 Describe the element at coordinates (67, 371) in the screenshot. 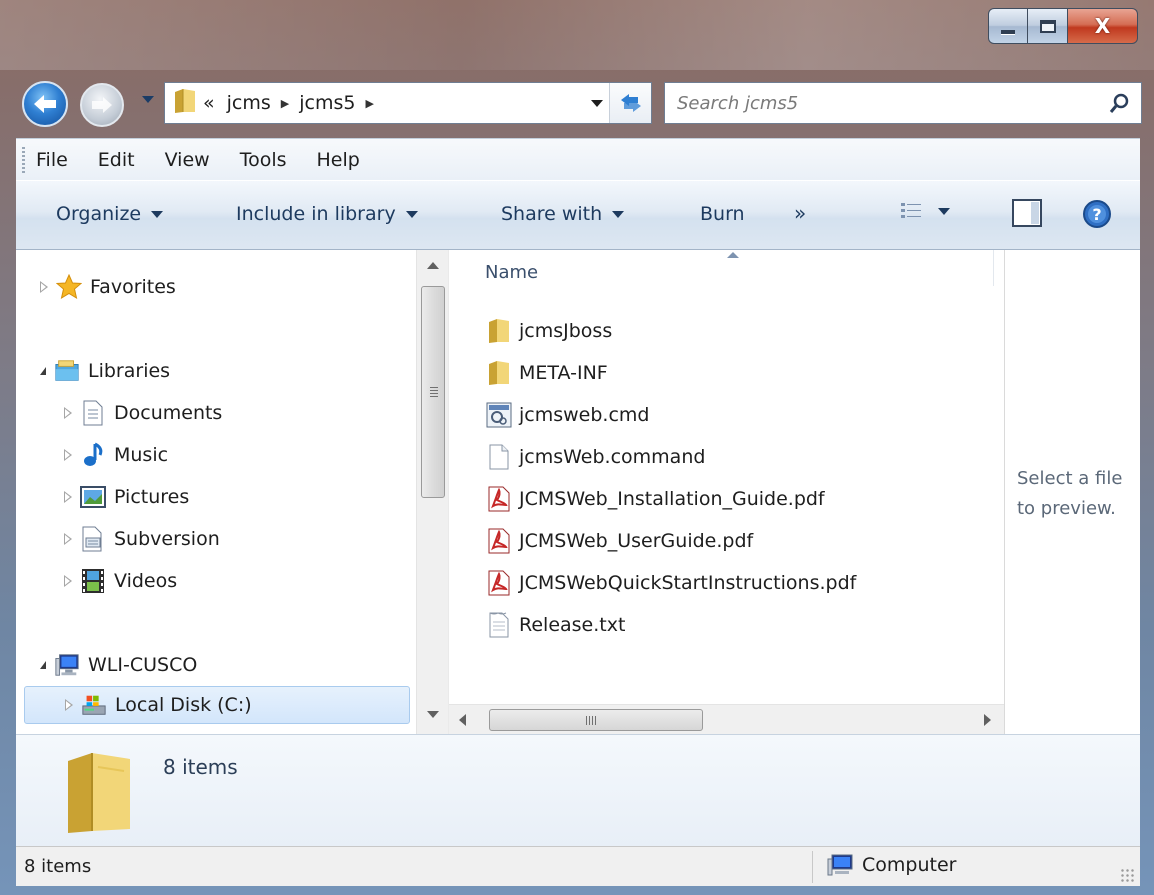

I see `libraries-icon` at that location.